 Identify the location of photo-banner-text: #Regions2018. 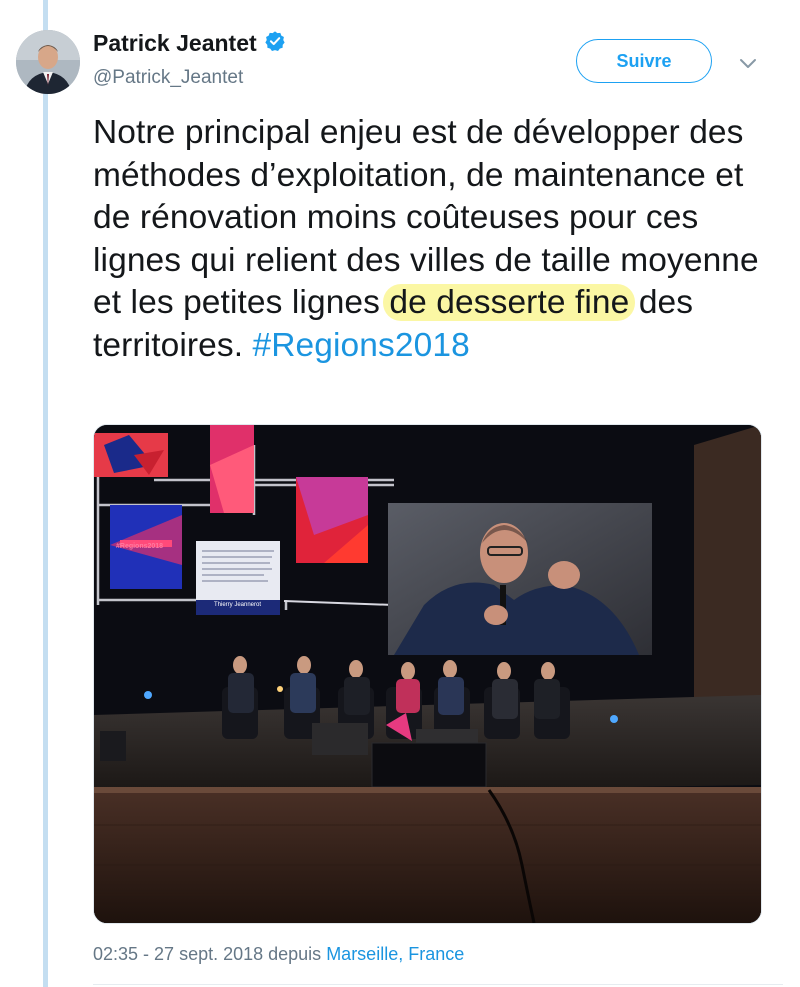
(140, 546).